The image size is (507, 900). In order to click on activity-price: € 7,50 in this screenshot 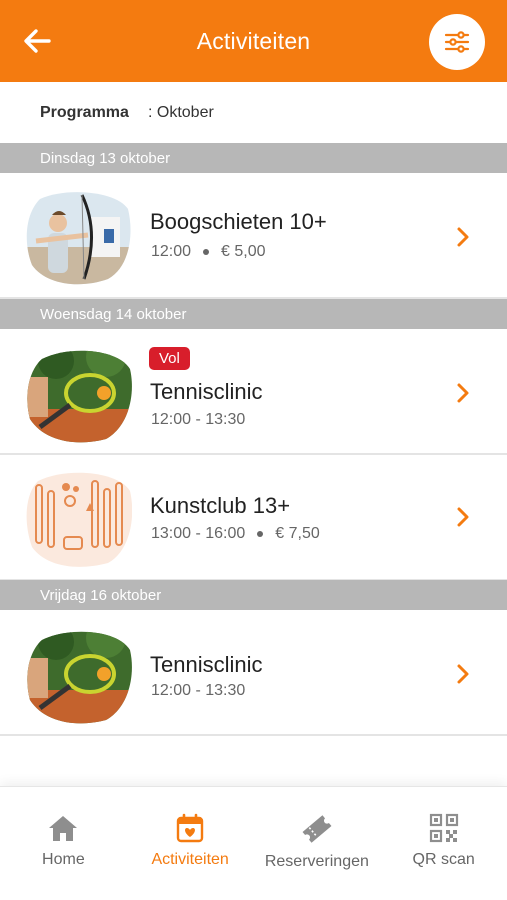, I will do `click(297, 533)`.